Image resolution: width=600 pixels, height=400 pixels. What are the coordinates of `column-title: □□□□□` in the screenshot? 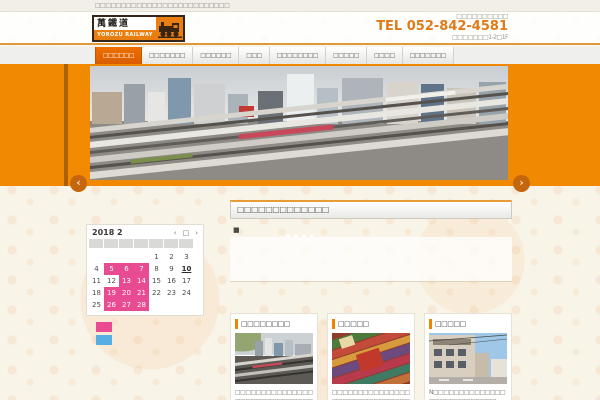 It's located at (450, 324).